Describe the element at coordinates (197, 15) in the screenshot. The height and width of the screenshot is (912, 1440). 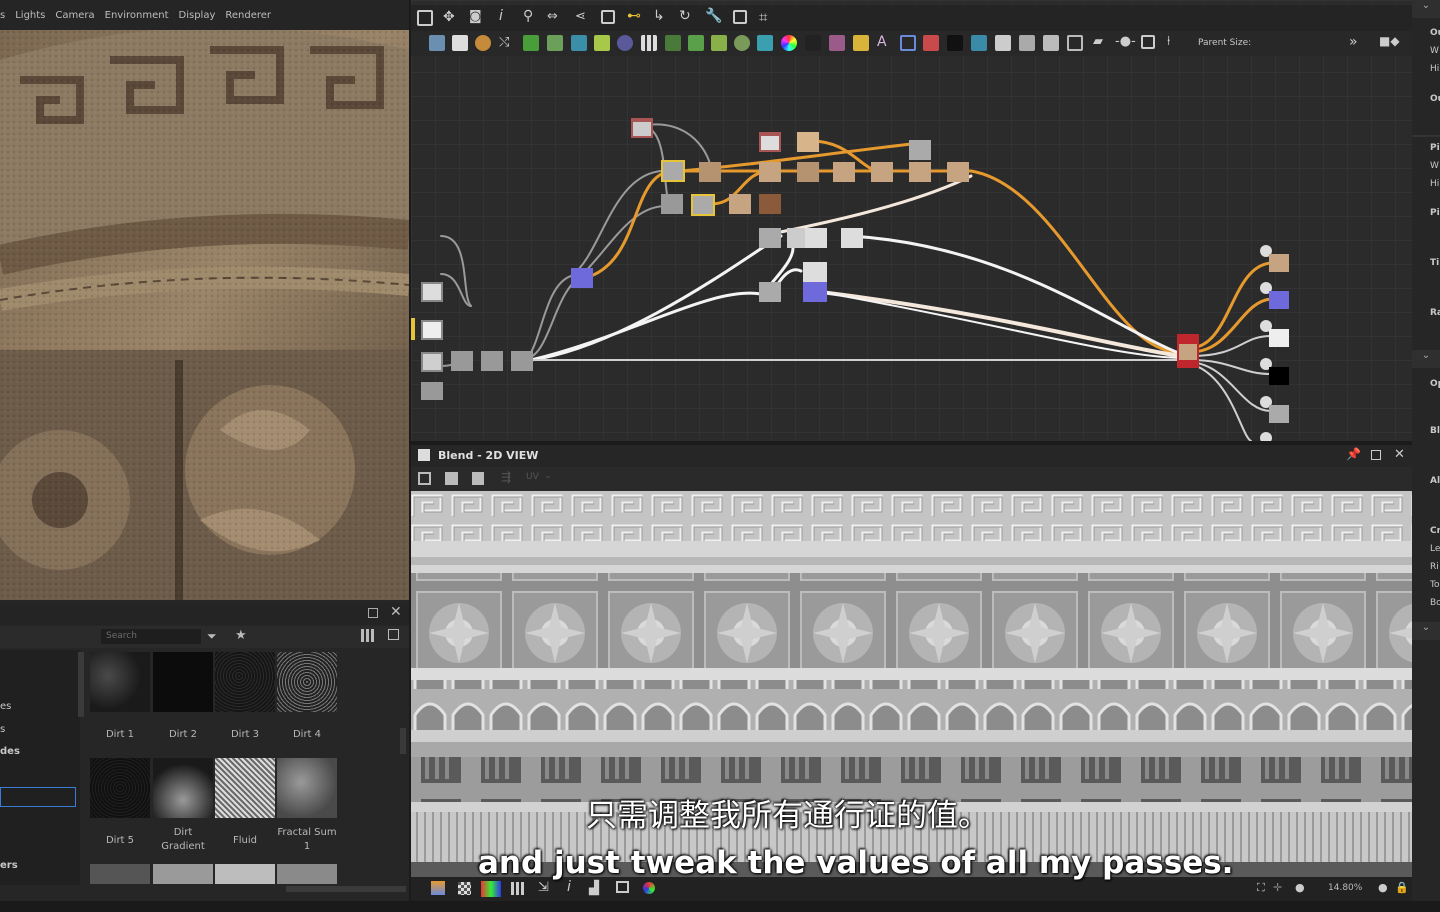
I see `menu-item-display: Display` at that location.